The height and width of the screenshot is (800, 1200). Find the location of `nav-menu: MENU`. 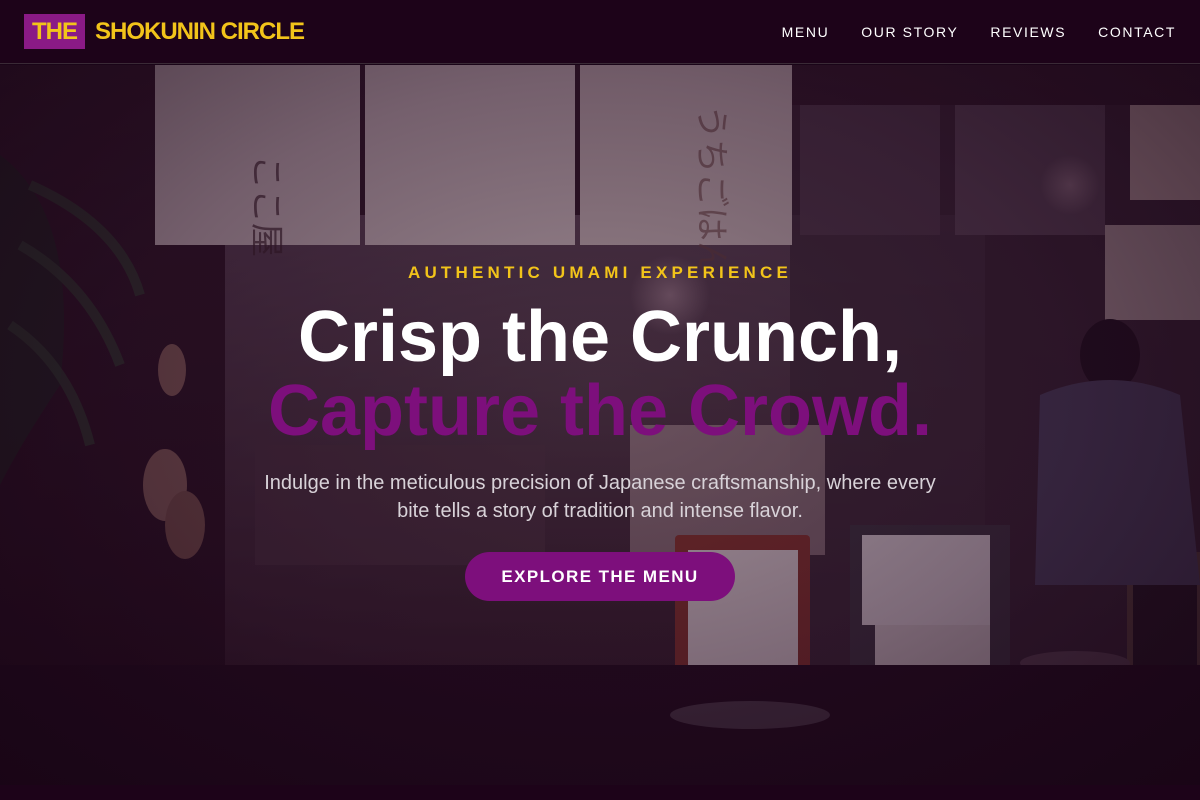

nav-menu: MENU is located at coordinates (806, 32).